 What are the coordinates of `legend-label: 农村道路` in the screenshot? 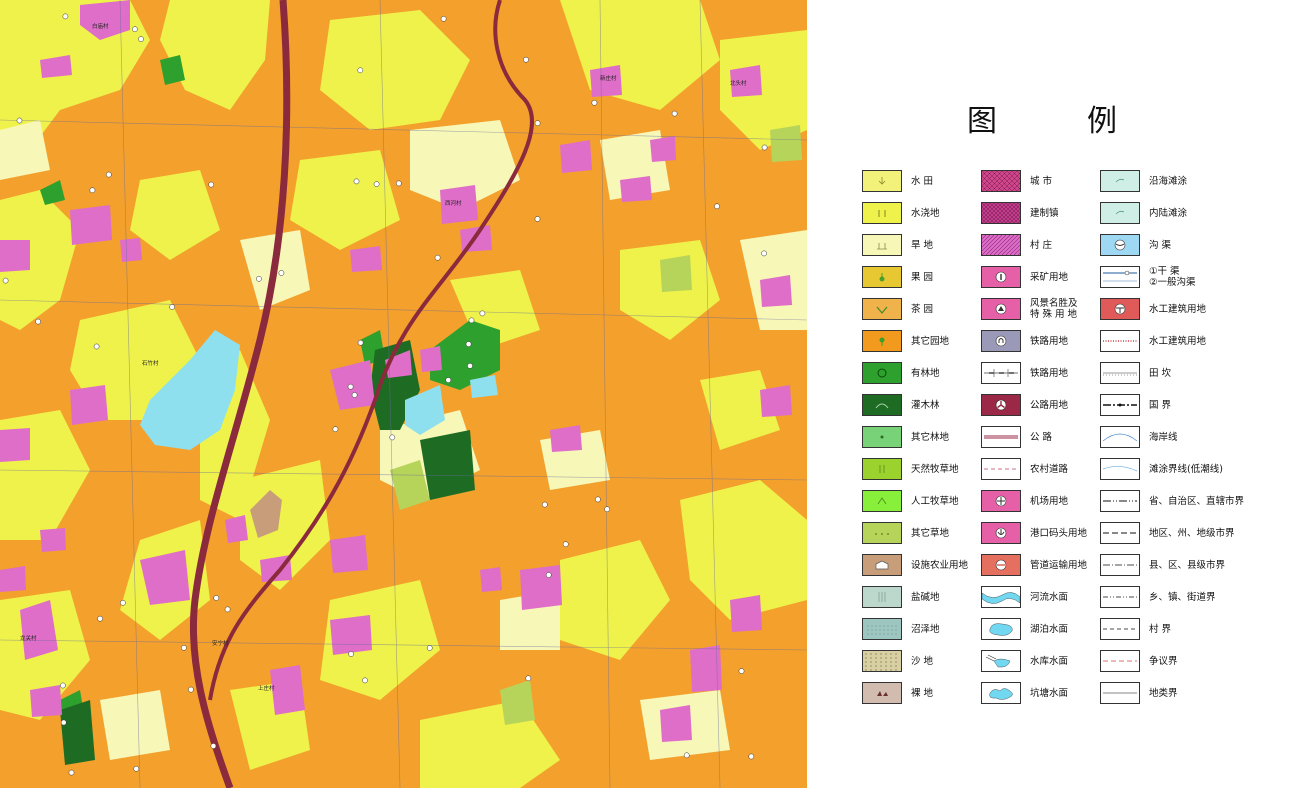 It's located at (1049, 469).